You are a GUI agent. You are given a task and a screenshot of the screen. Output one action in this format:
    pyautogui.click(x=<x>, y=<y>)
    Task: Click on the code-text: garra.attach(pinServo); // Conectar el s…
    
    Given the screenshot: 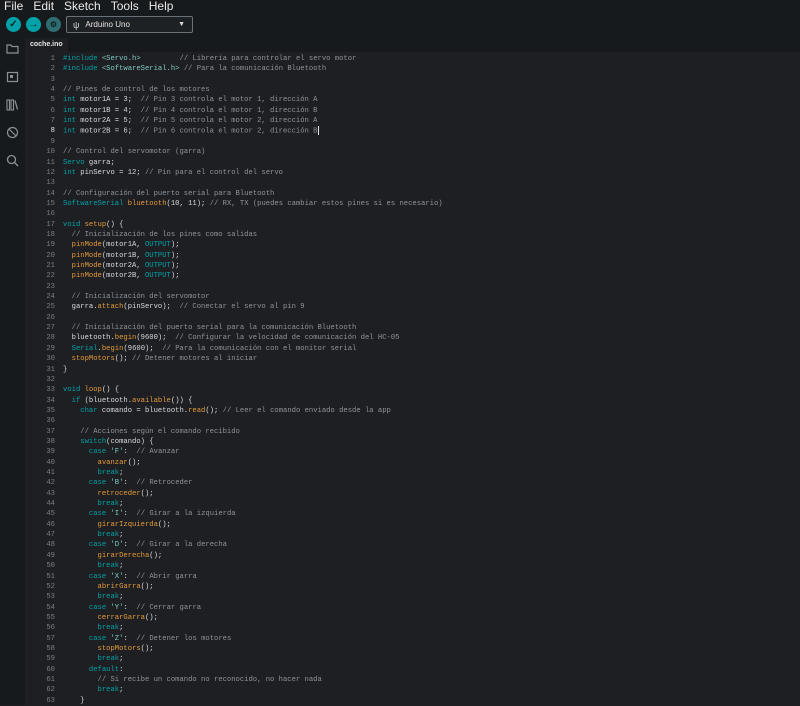 What is the action you would take?
    pyautogui.click(x=184, y=307)
    